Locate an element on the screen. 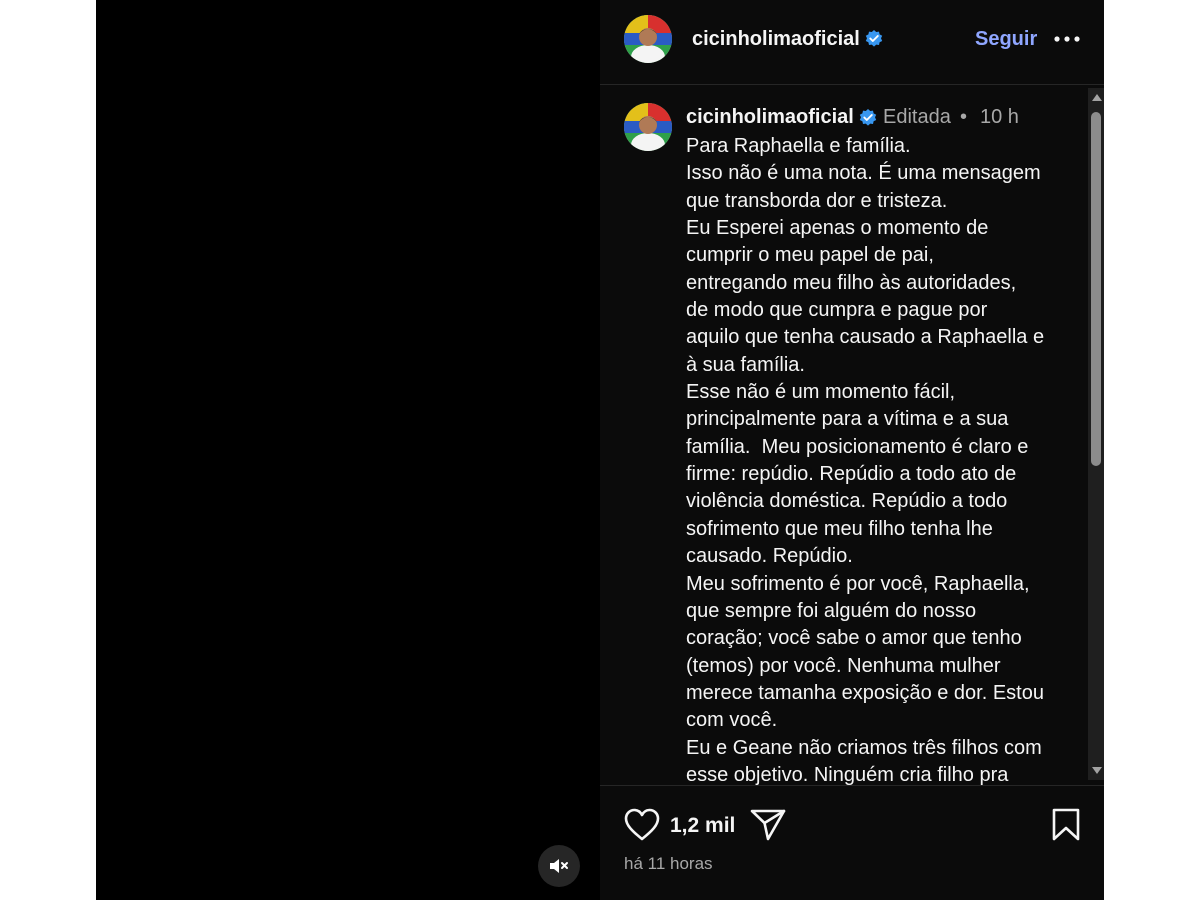 This screenshot has width=1200, height=901. send-icon is located at coordinates (768, 825).